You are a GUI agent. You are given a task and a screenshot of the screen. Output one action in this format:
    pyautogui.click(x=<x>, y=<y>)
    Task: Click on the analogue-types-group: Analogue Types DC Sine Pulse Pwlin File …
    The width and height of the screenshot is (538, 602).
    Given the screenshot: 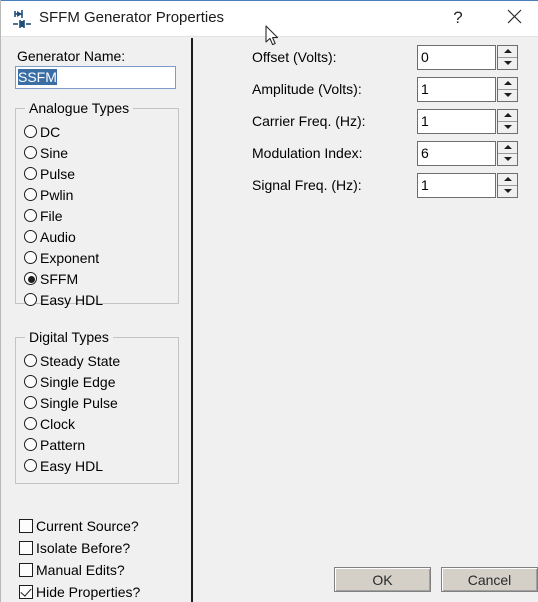 What is the action you would take?
    pyautogui.click(x=97, y=204)
    